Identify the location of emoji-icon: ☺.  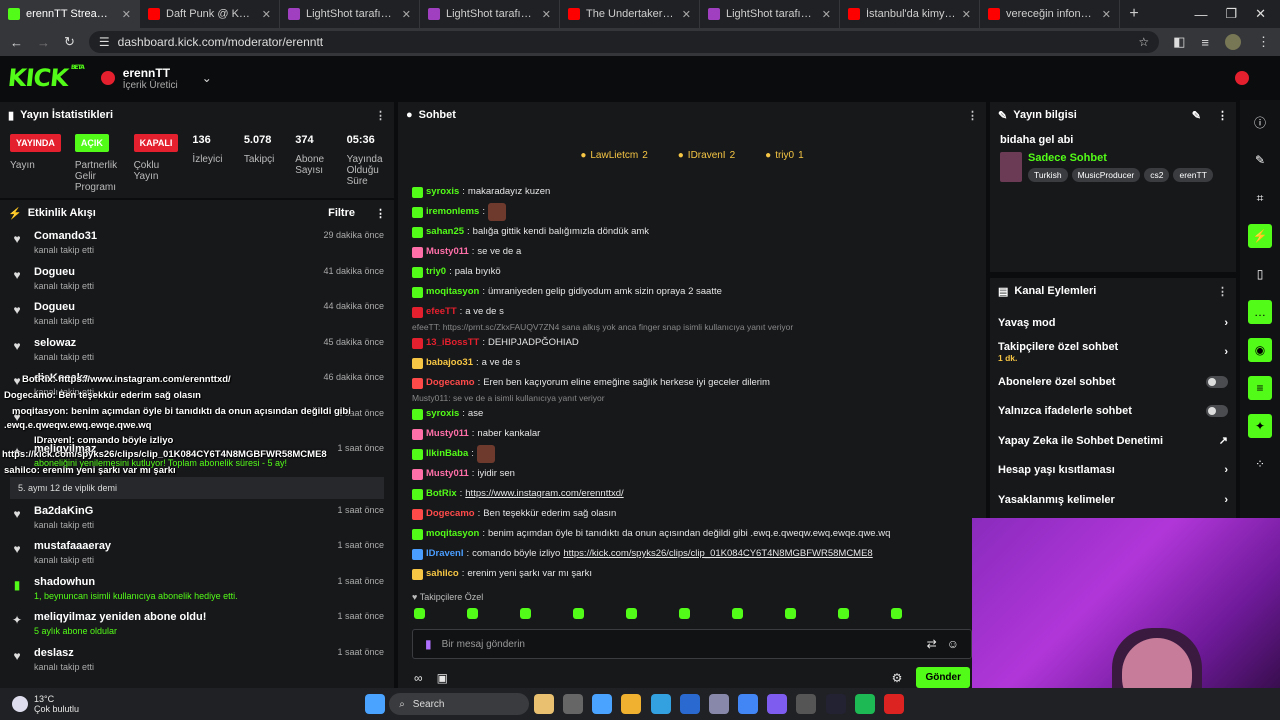
(953, 644).